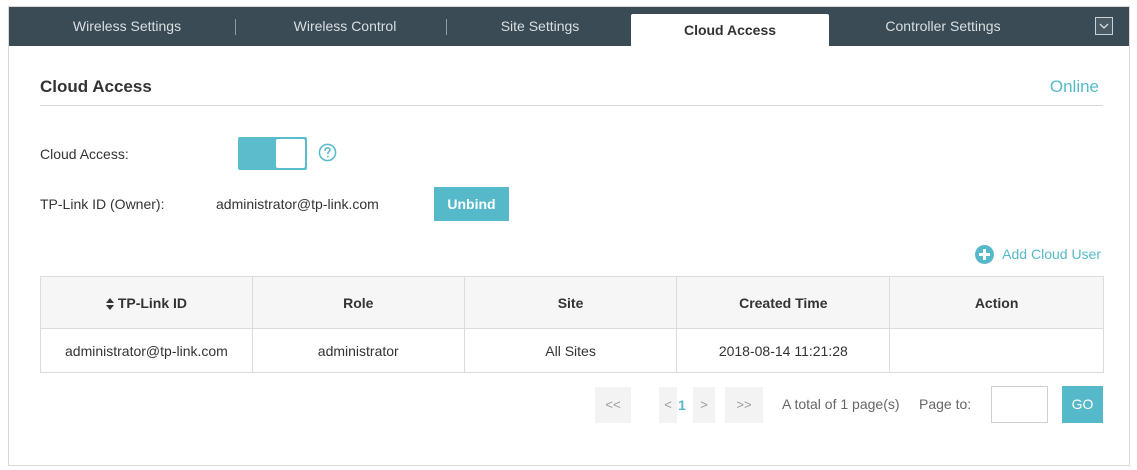 Image resolution: width=1137 pixels, height=470 pixels. What do you see at coordinates (272, 153) in the screenshot?
I see `cloud-access-toggle` at bounding box center [272, 153].